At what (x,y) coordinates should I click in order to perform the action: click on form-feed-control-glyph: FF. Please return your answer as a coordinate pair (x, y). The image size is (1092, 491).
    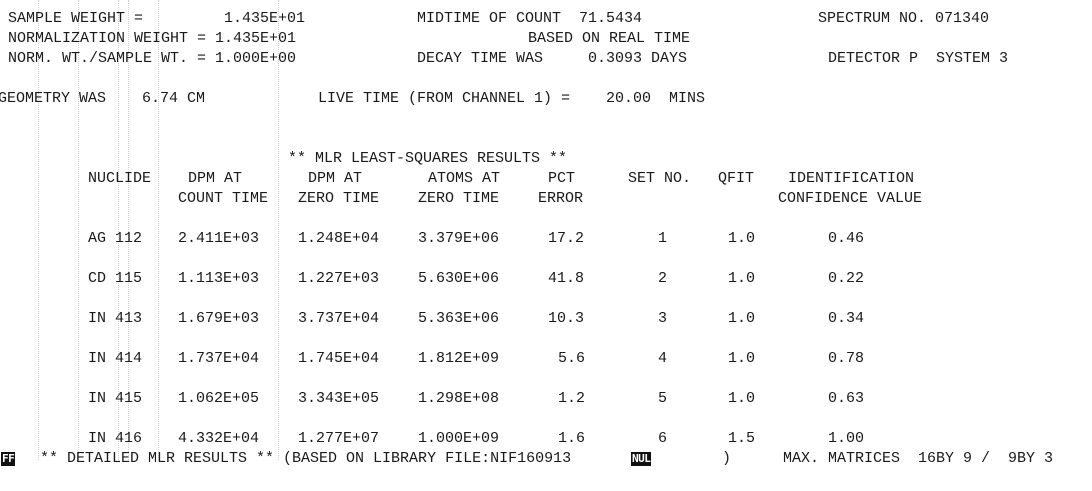
    Looking at the image, I should click on (8, 459).